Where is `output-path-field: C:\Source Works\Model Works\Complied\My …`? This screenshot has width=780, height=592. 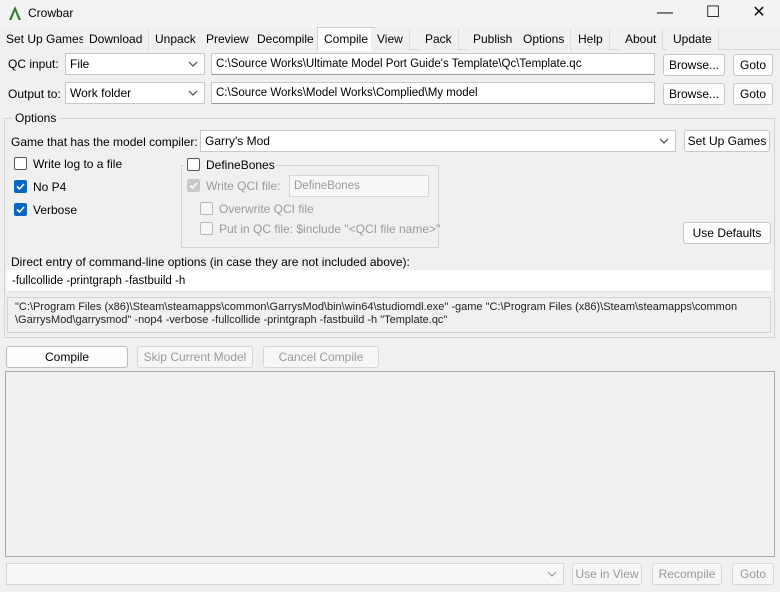 output-path-field: C:\Source Works\Model Works\Complied\My … is located at coordinates (433, 93).